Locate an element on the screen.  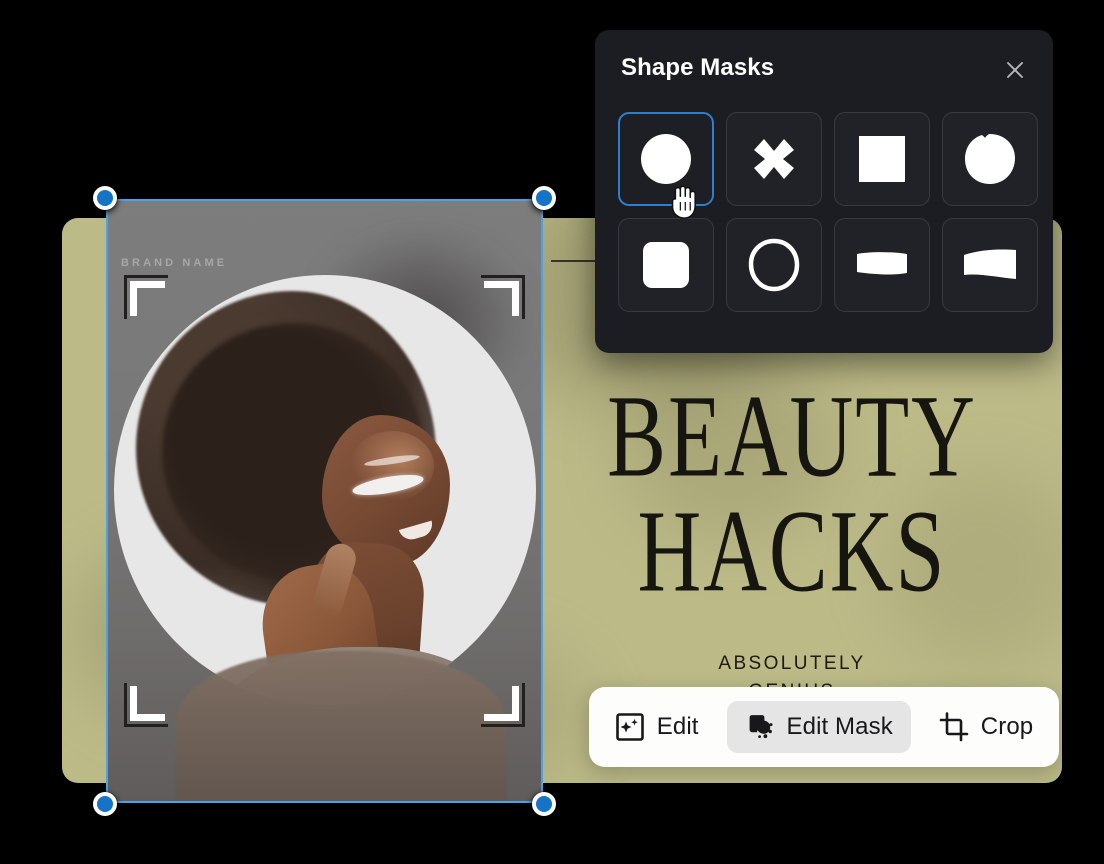
poster-headline-line1: BEAUTY is located at coordinates (792, 435).